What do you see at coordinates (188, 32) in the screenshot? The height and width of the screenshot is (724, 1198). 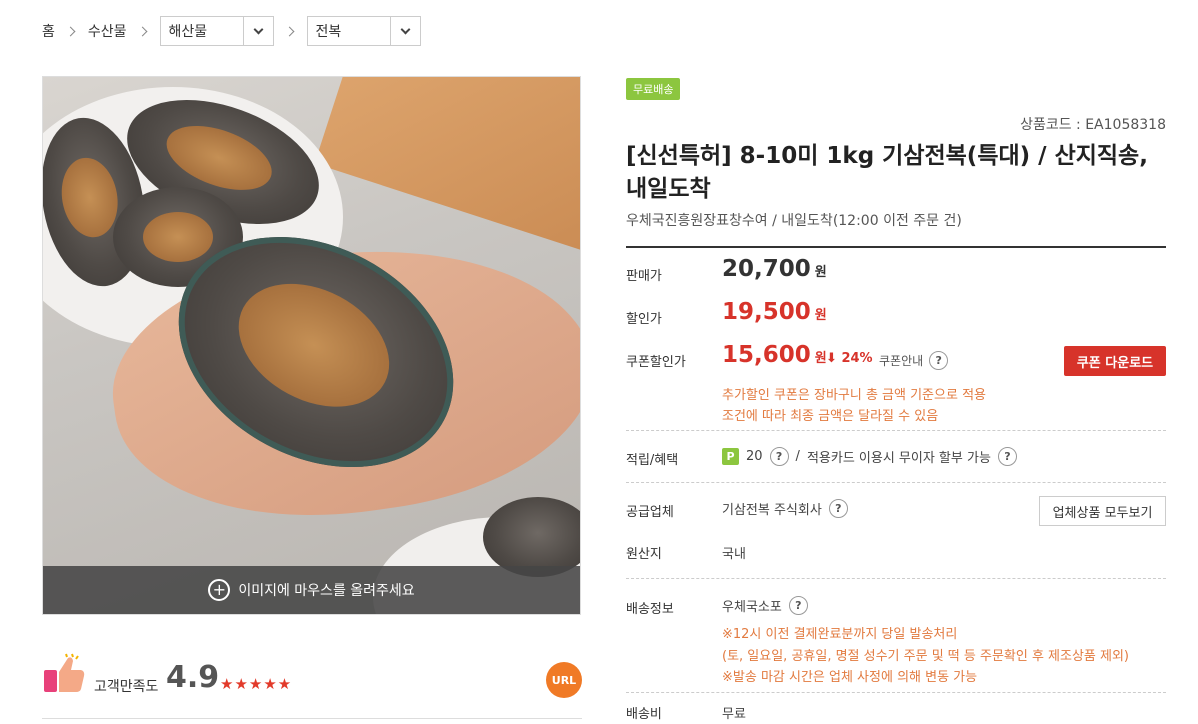 I see `category2-select-value: 해산물` at bounding box center [188, 32].